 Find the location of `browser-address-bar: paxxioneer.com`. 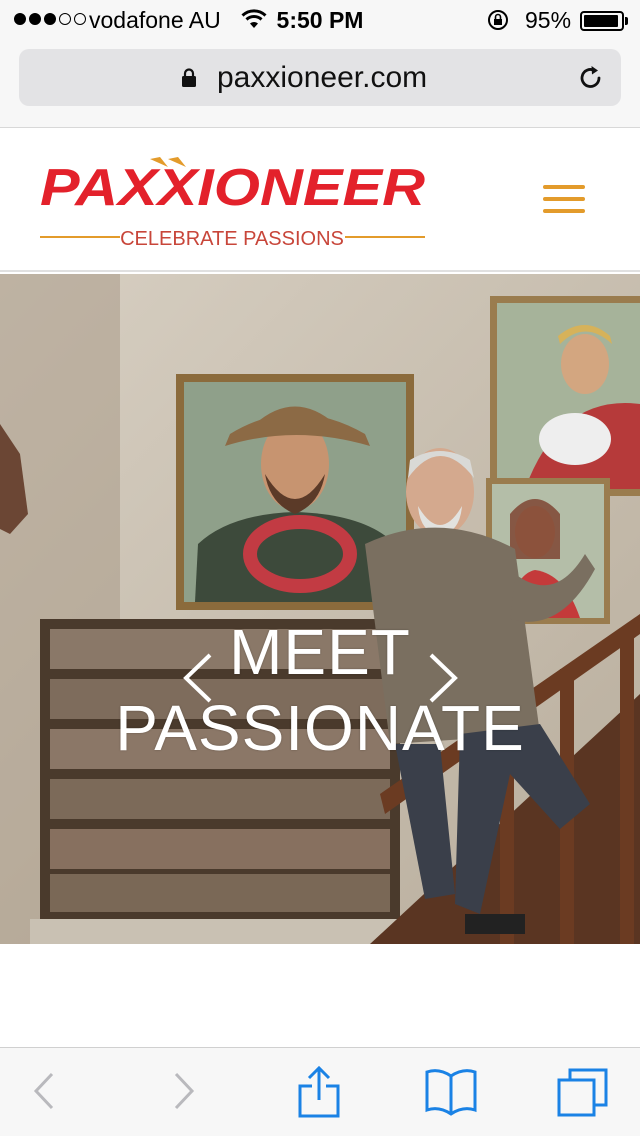

browser-address-bar: paxxioneer.com is located at coordinates (320, 84).